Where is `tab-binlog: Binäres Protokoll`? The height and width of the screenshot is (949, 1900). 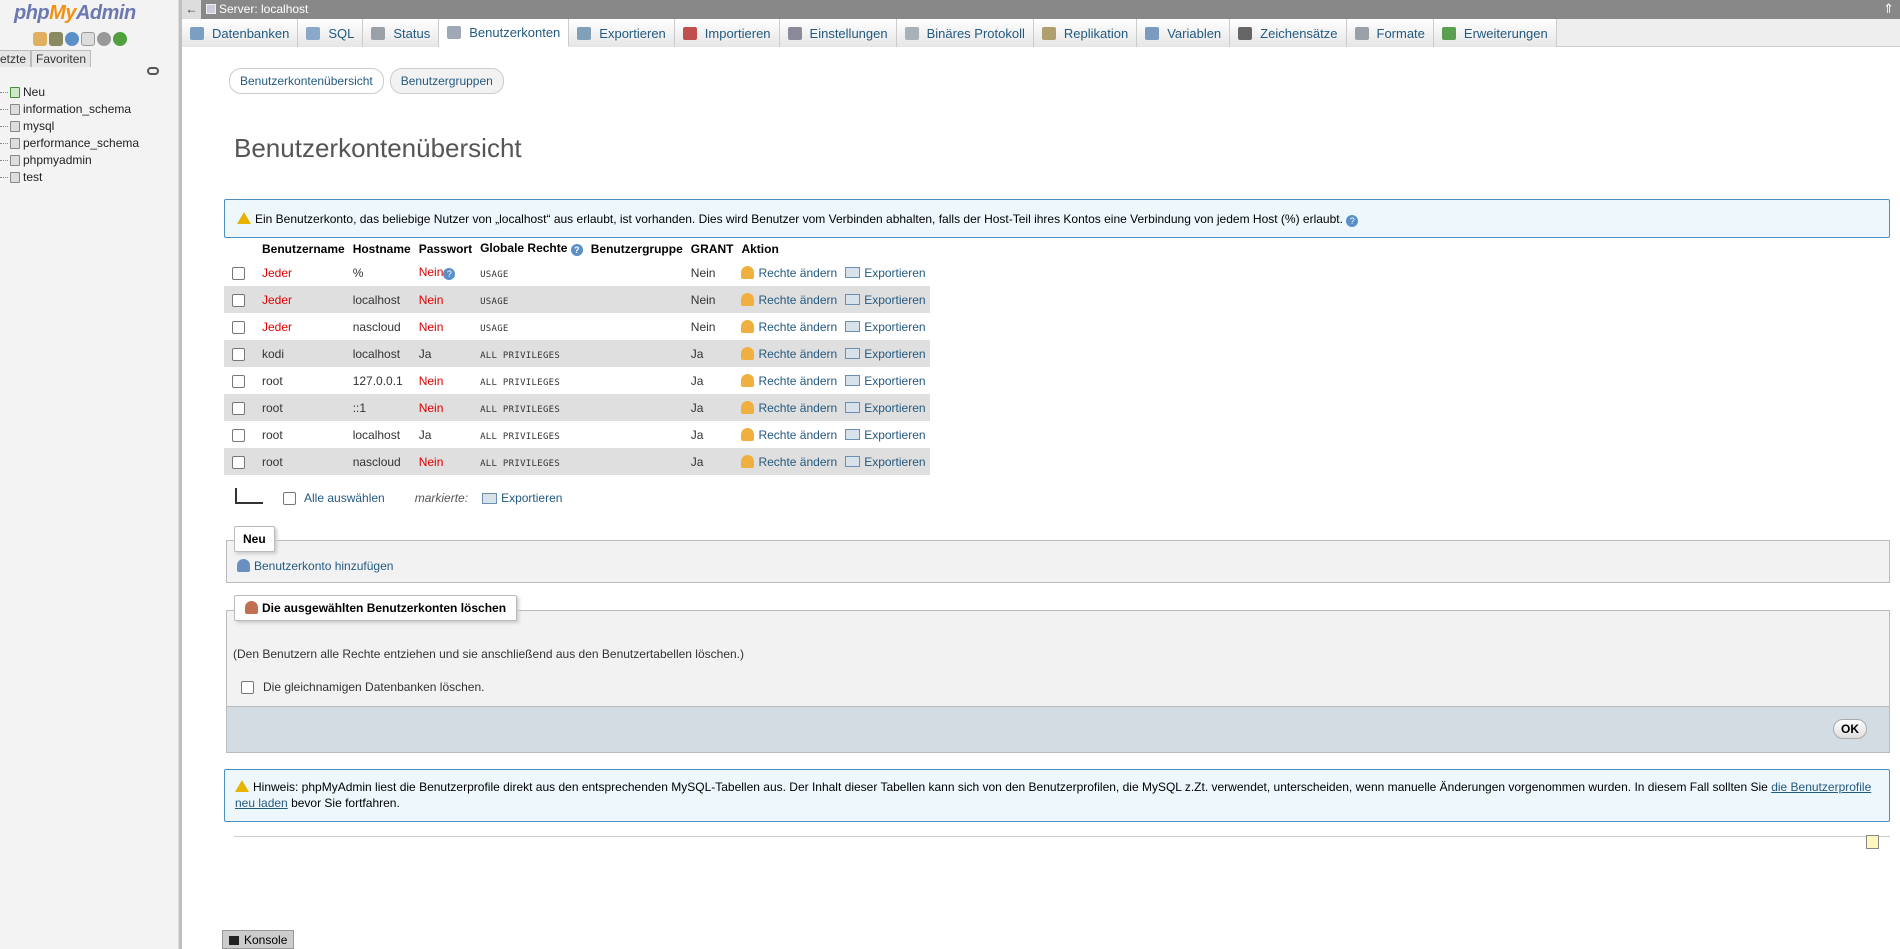 tab-binlog: Binäres Protokoll is located at coordinates (965, 33).